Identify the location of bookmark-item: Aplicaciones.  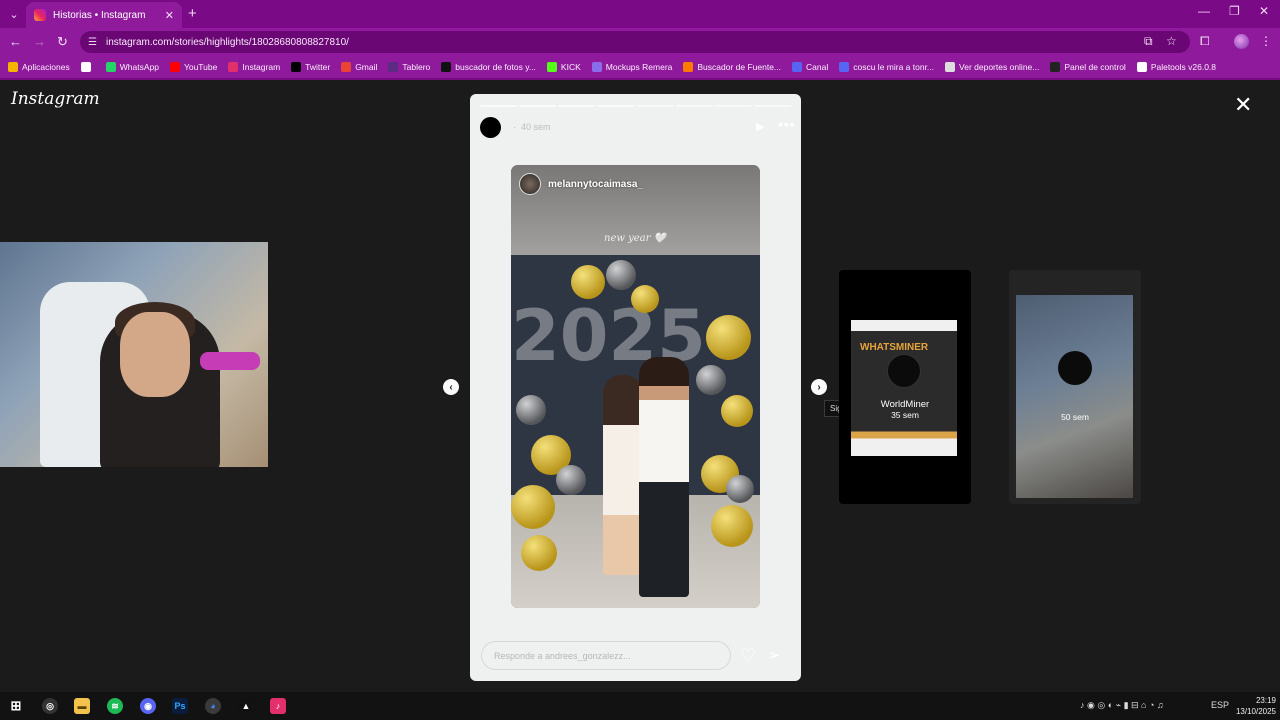
(39, 67).